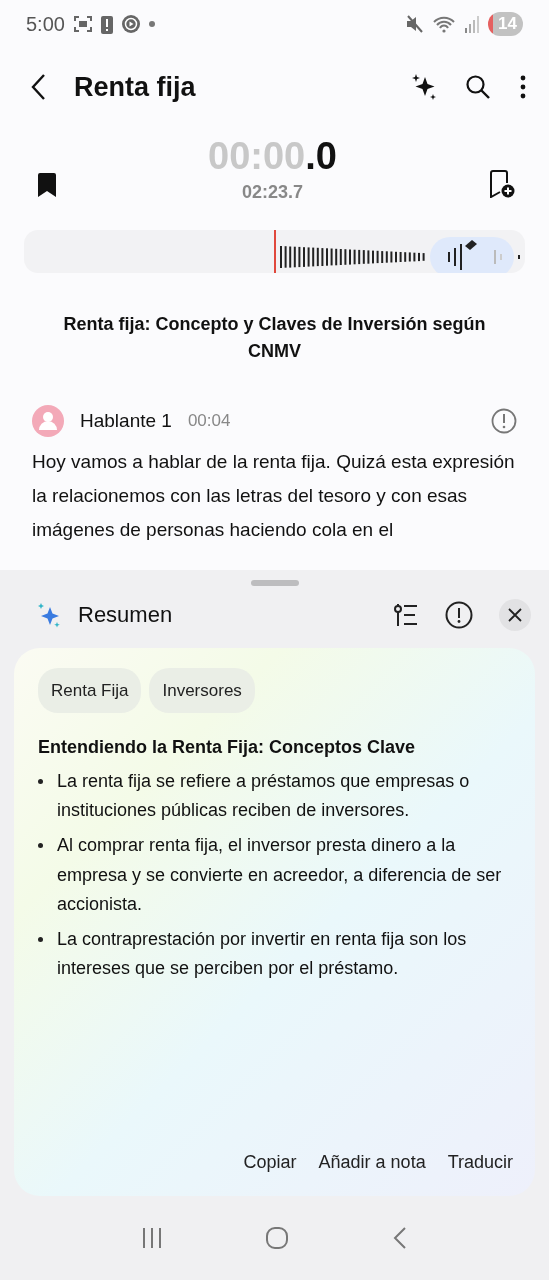 Image resolution: width=549 pixels, height=1280 pixels. I want to click on tag-chip: Inversores, so click(202, 691).